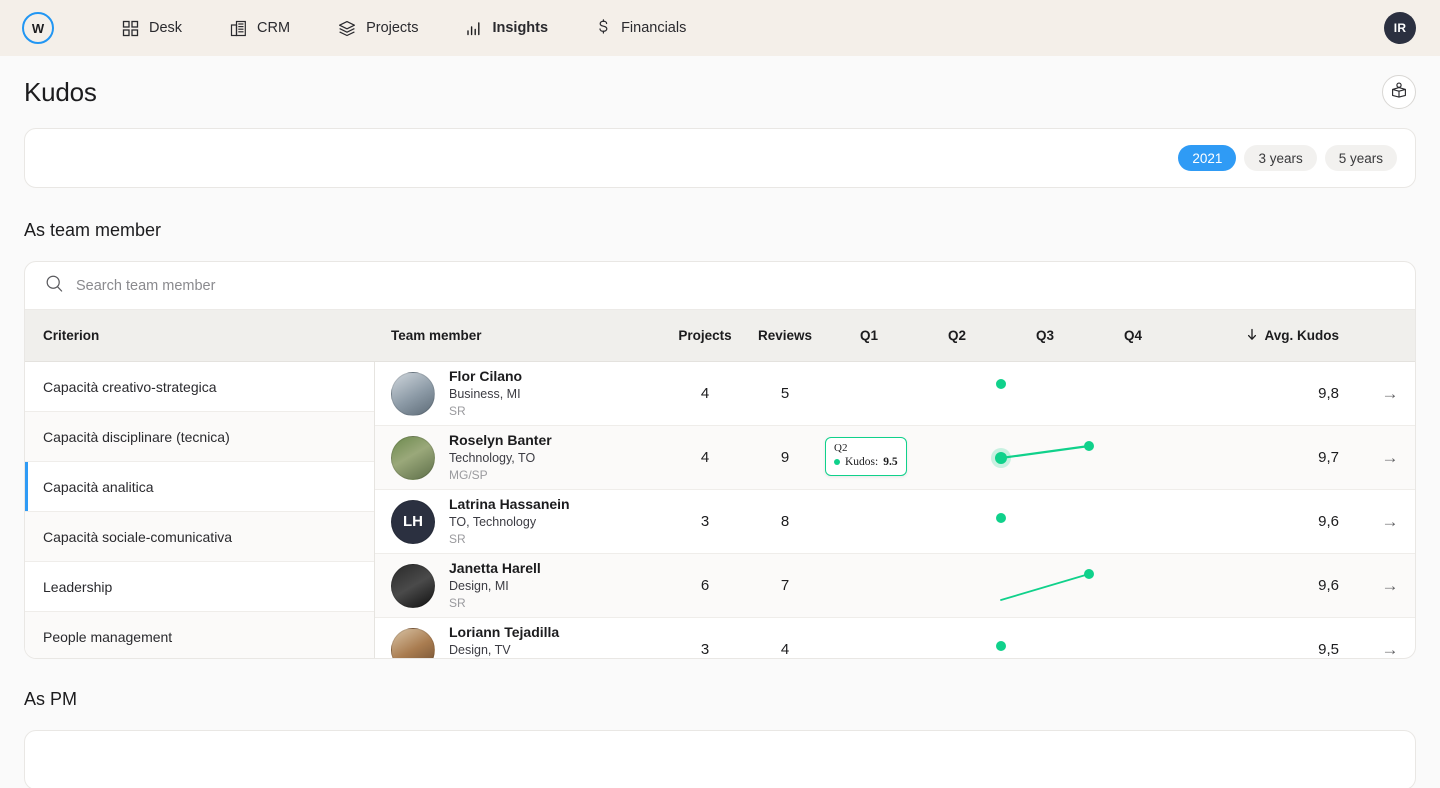  I want to click on nav-item-crm: CRM, so click(260, 28).